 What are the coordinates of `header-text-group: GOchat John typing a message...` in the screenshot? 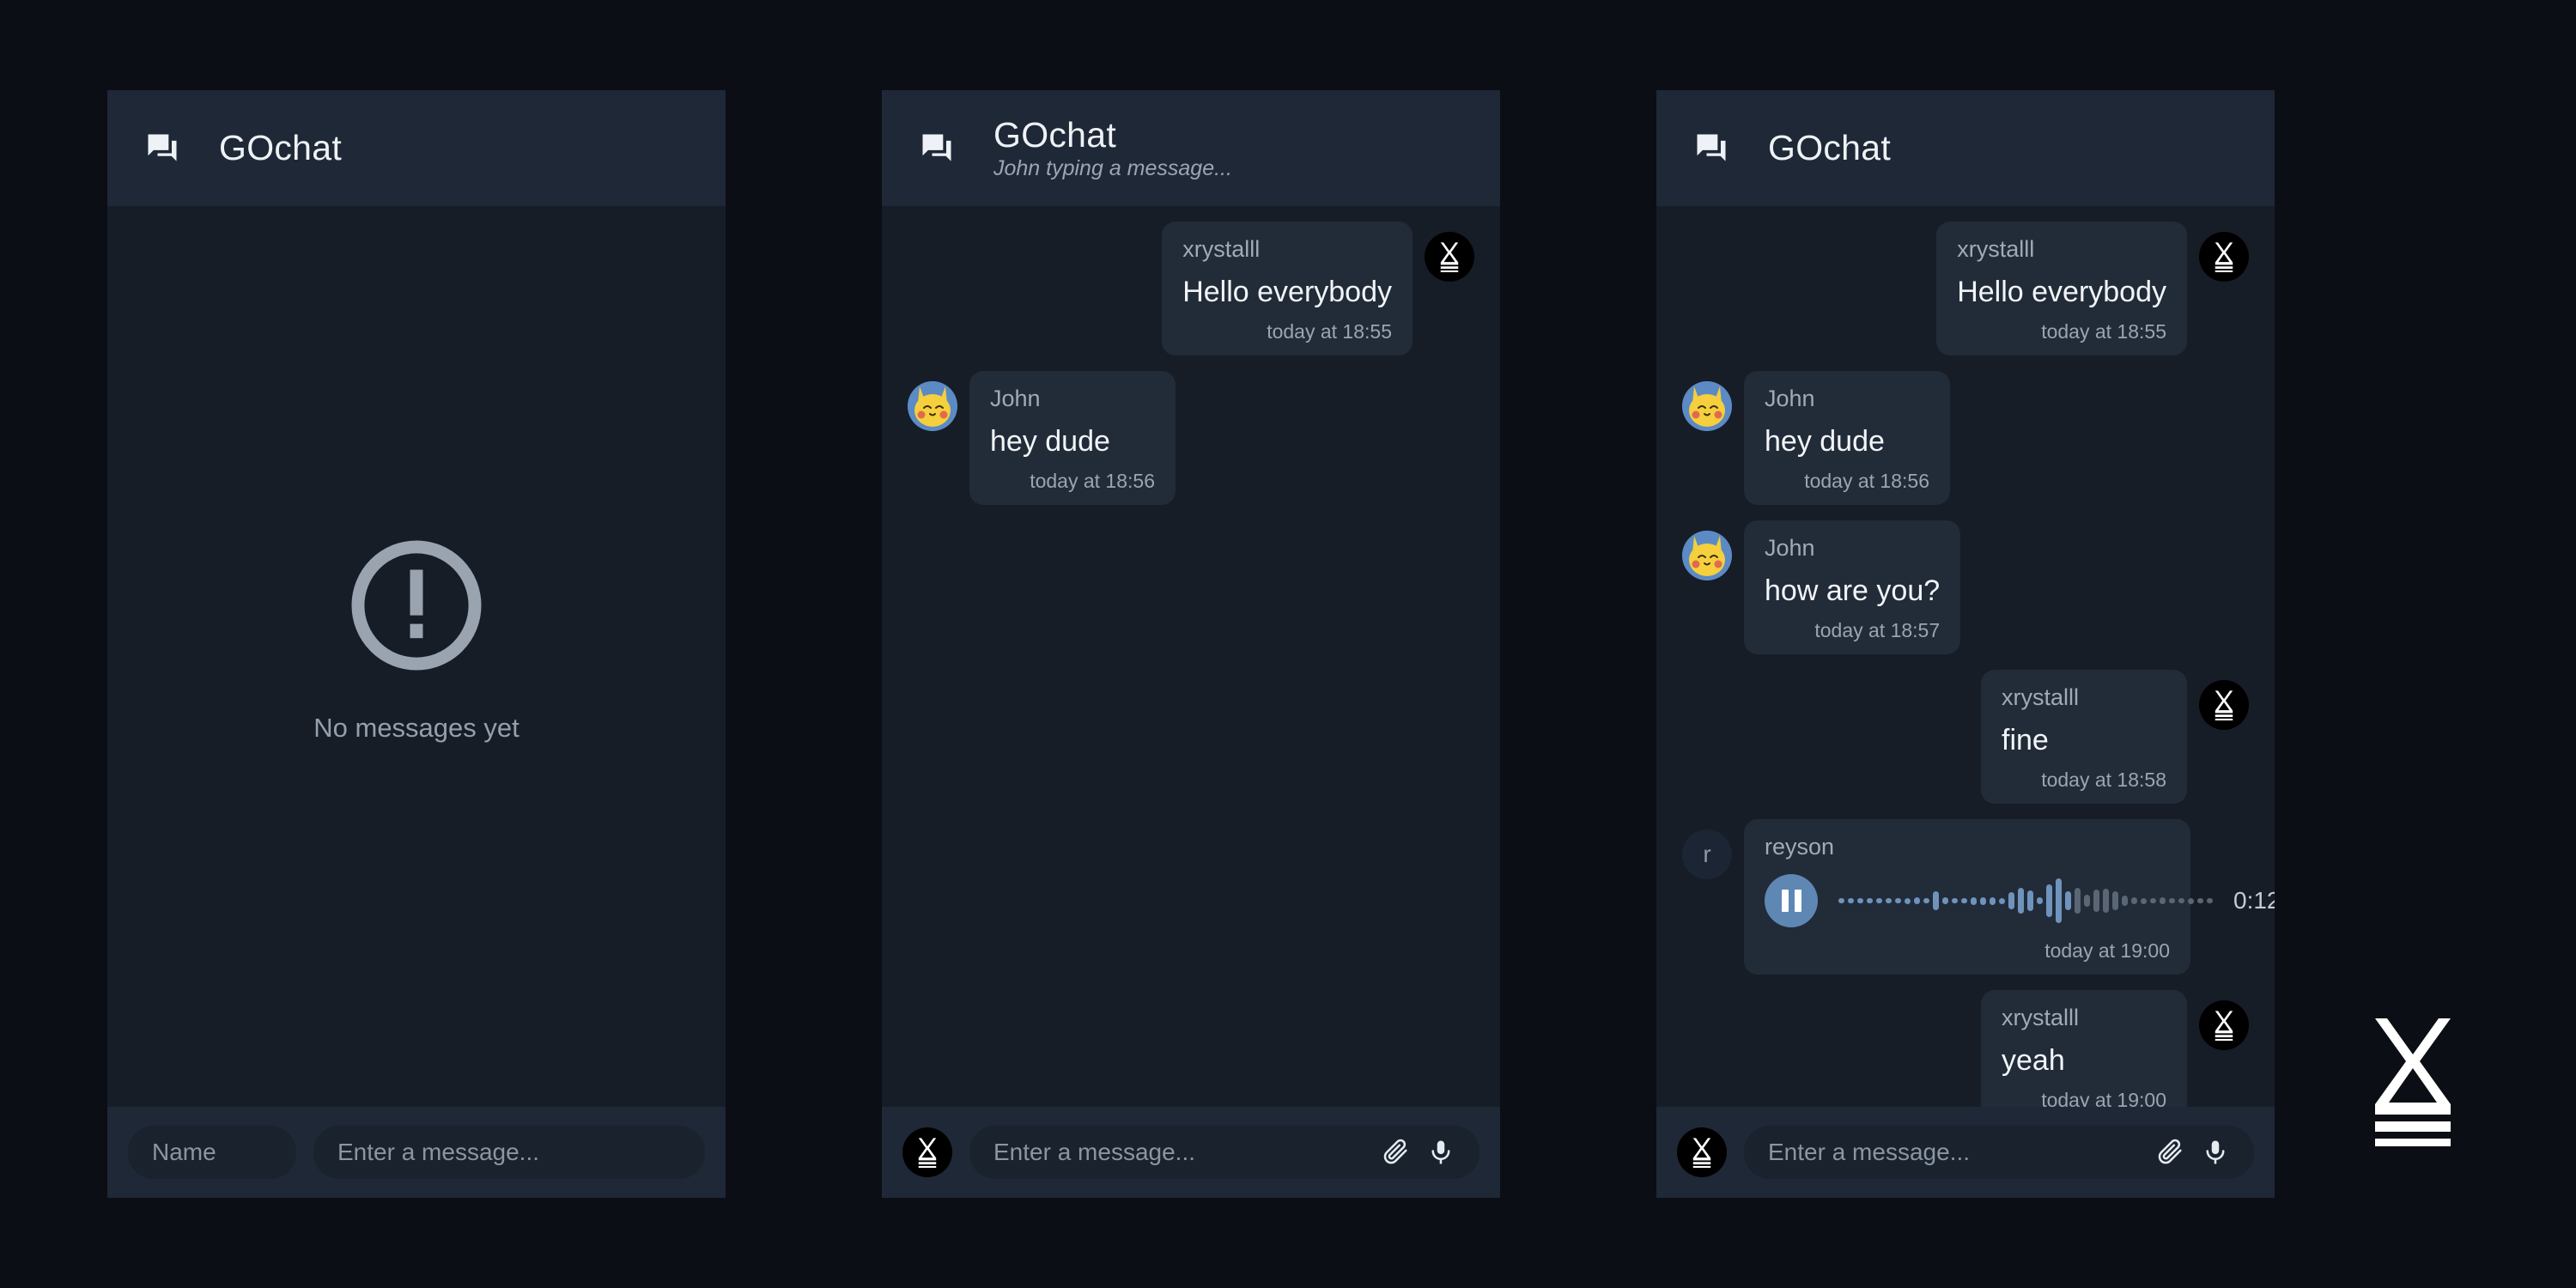 It's located at (1112, 147).